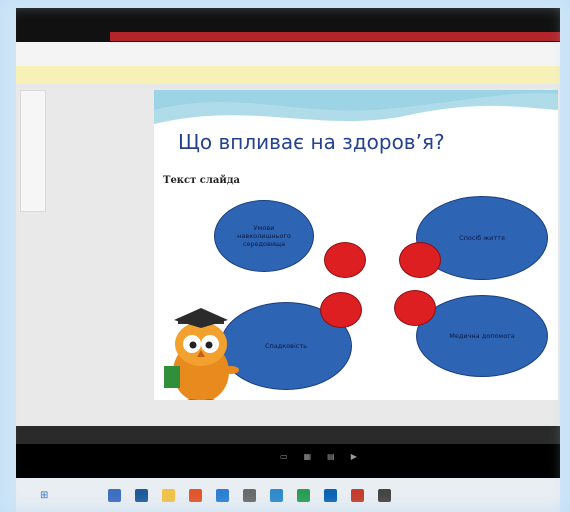 The image size is (570, 512). What do you see at coordinates (115, 495) in the screenshot?
I see `taskview-icon` at bounding box center [115, 495].